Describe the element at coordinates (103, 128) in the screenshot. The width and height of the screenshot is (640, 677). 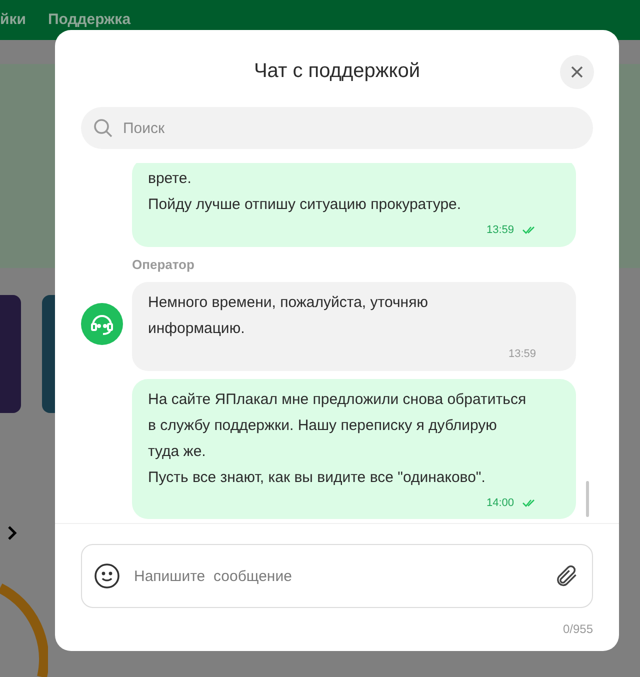
I see `search-icon` at that location.